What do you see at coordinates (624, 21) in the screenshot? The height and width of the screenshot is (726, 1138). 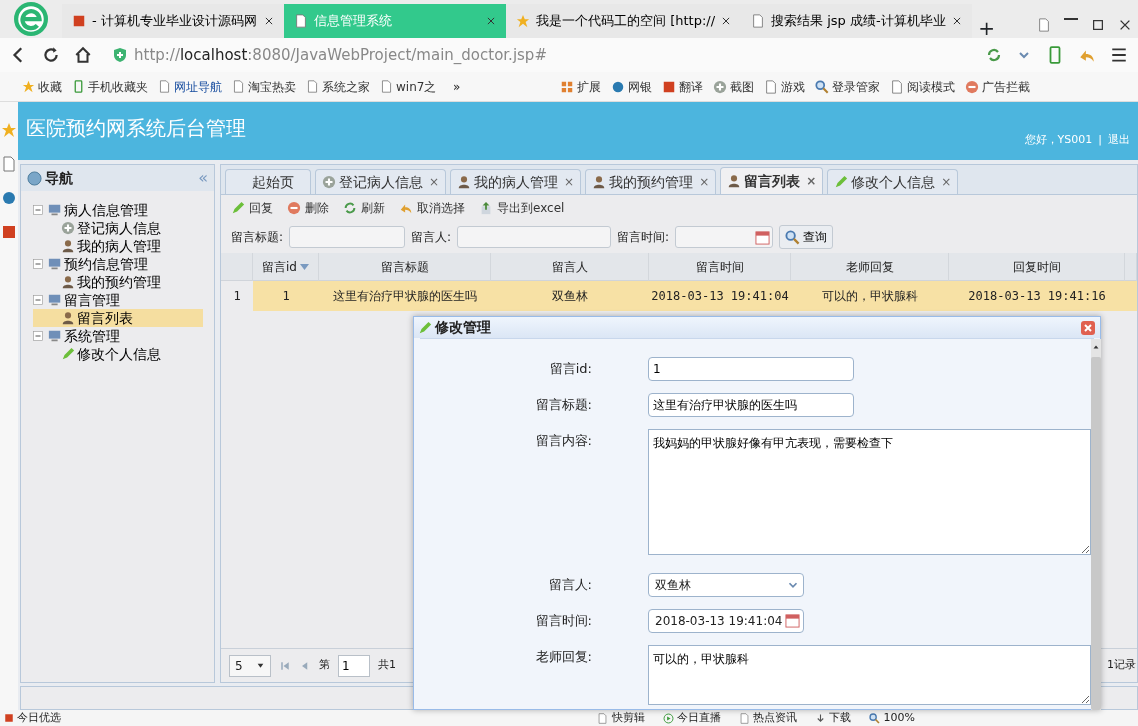 I see `browser-tab: 我是一个代码工的空间 [http://` at bounding box center [624, 21].